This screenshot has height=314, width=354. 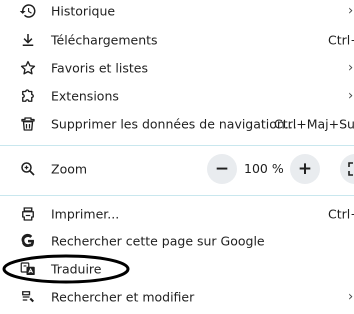 What do you see at coordinates (28, 96) in the screenshot?
I see `extension-icon` at bounding box center [28, 96].